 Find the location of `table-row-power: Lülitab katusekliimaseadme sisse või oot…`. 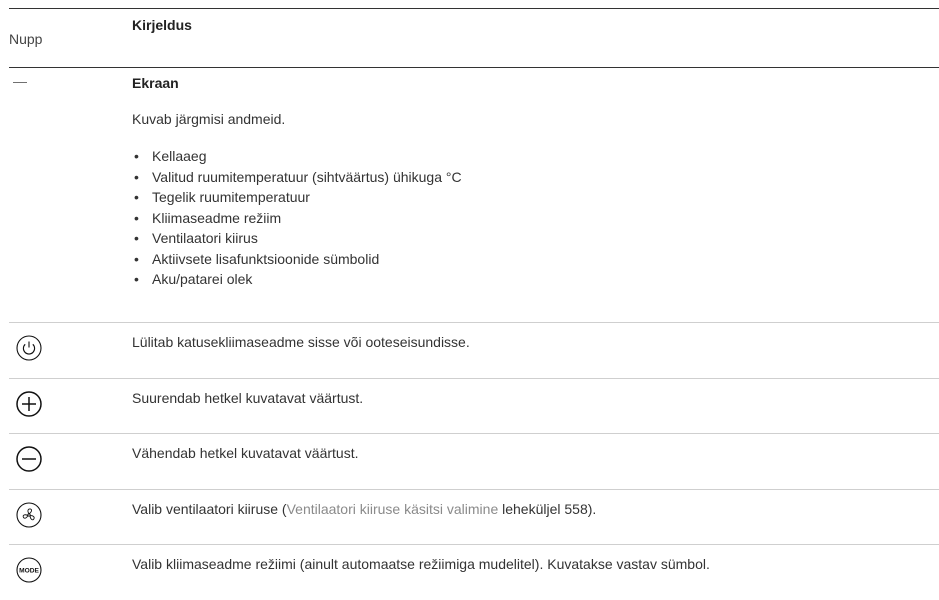

table-row-power: Lülitab katusekliimaseadme sisse või oot… is located at coordinates (474, 351).